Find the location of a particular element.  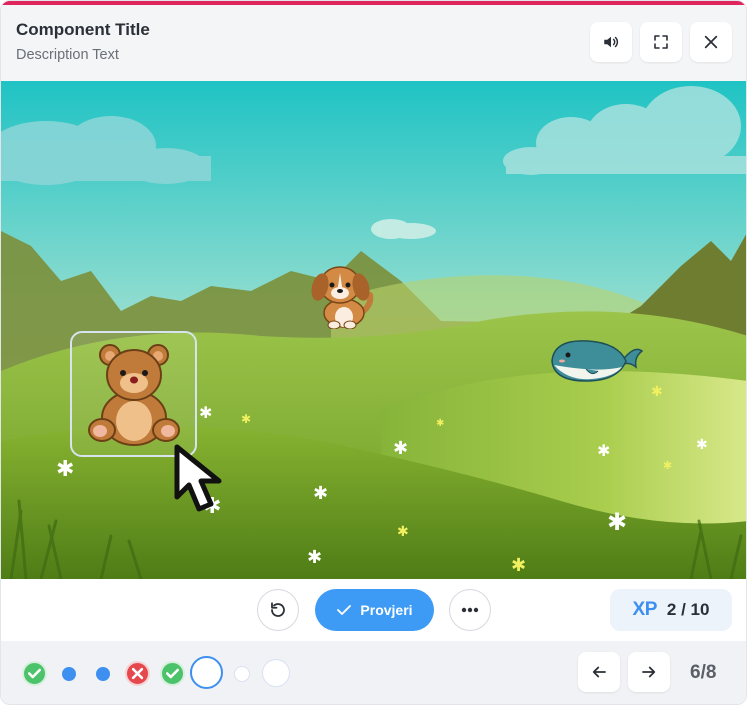

step-current is located at coordinates (206, 672).